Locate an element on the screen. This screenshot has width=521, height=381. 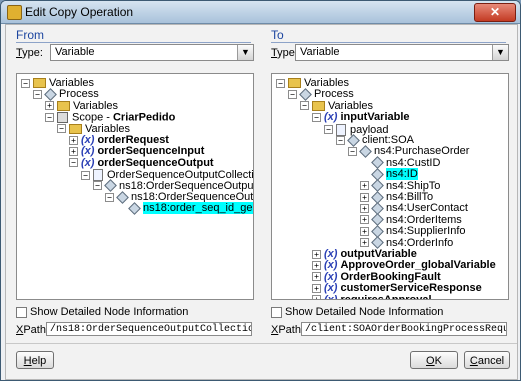
tree-node-label: outputVariable is located at coordinates (378, 254).